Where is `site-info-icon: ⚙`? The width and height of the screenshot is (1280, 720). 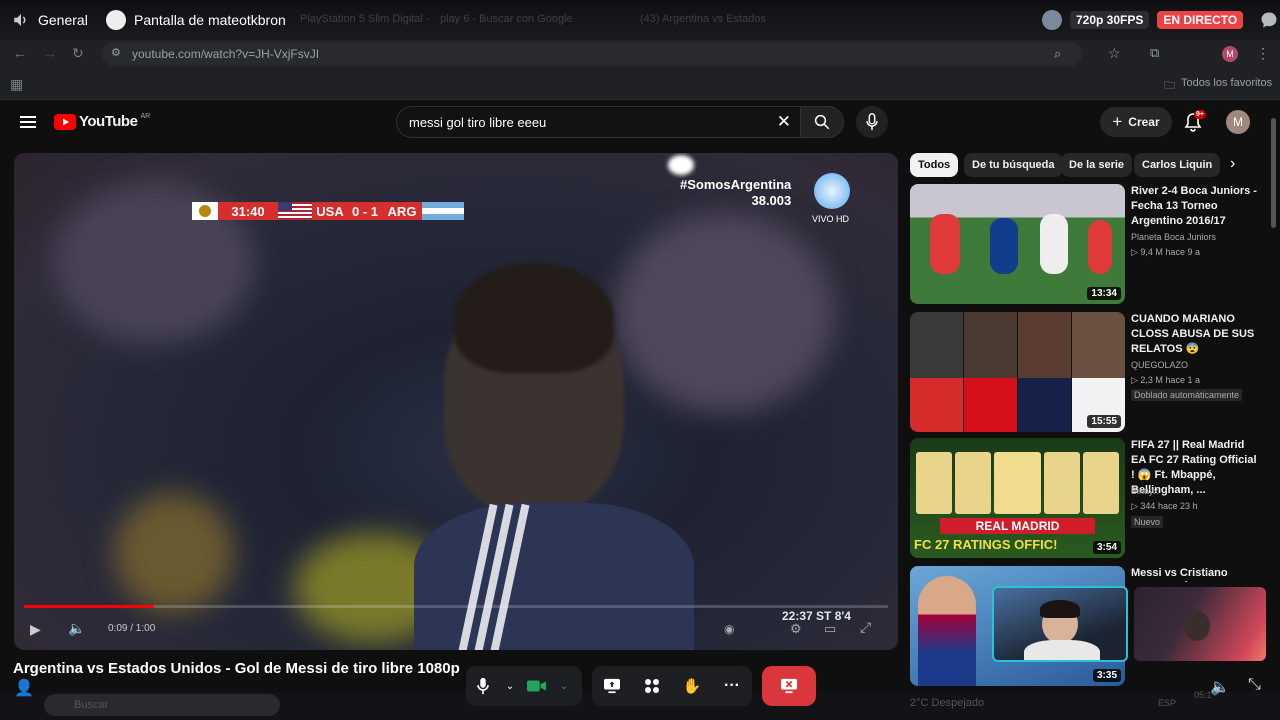 site-info-icon: ⚙ is located at coordinates (116, 52).